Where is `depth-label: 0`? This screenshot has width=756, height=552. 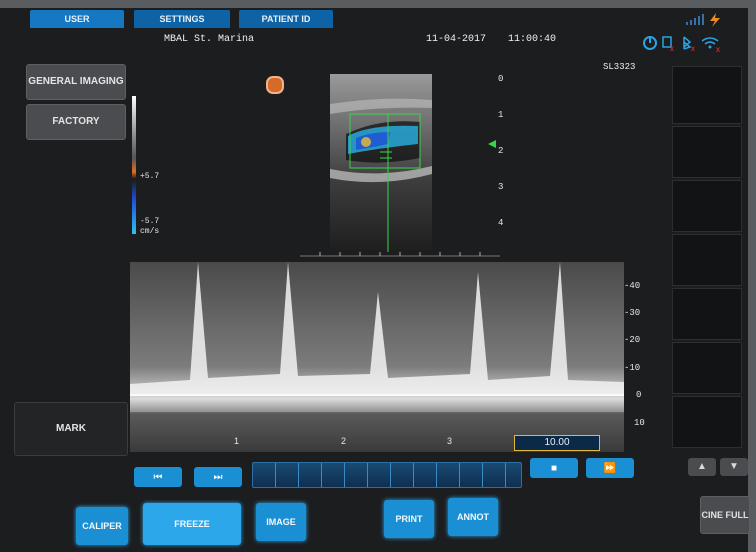 depth-label: 0 is located at coordinates (501, 79).